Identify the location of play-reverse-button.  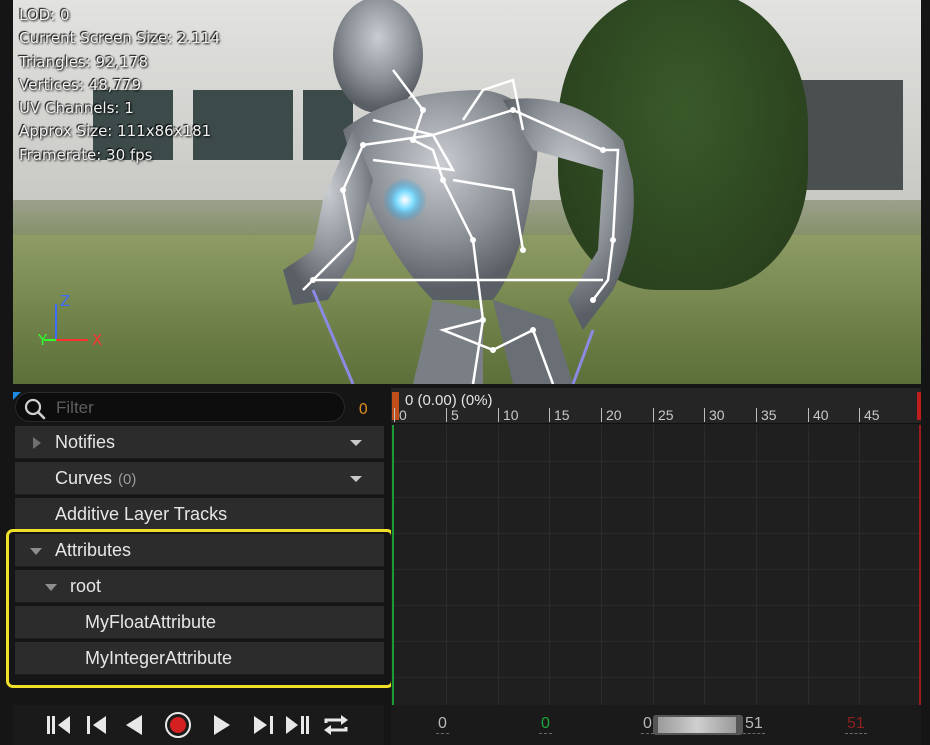
(134, 725).